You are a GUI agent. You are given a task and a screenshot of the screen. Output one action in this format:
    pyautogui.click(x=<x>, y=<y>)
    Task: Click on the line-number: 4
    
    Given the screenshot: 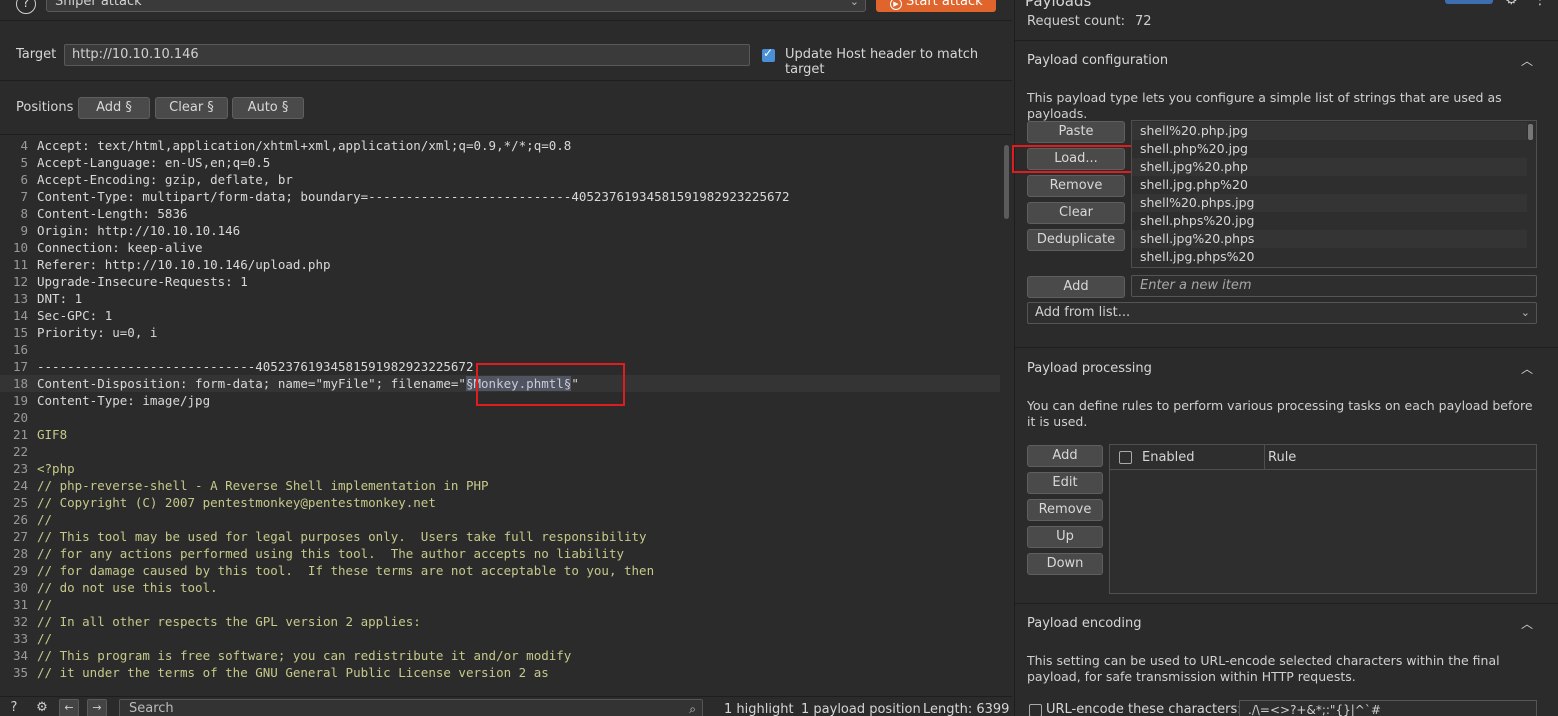 What is the action you would take?
    pyautogui.click(x=24, y=145)
    